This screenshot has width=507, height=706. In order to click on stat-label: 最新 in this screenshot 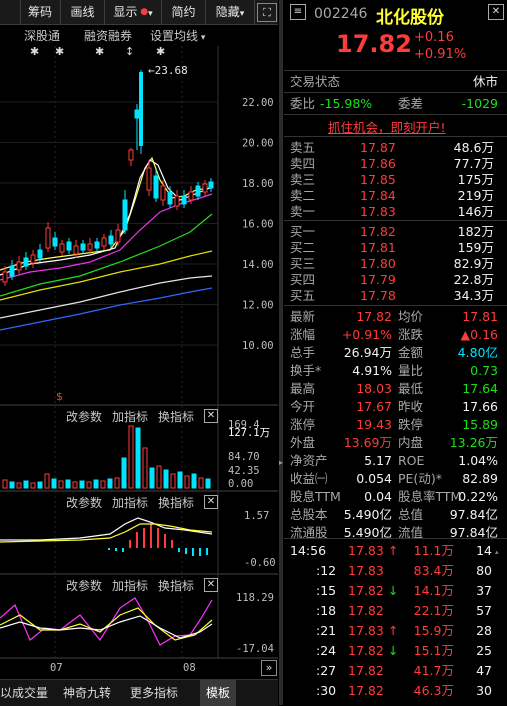, I will do `click(303, 316)`.